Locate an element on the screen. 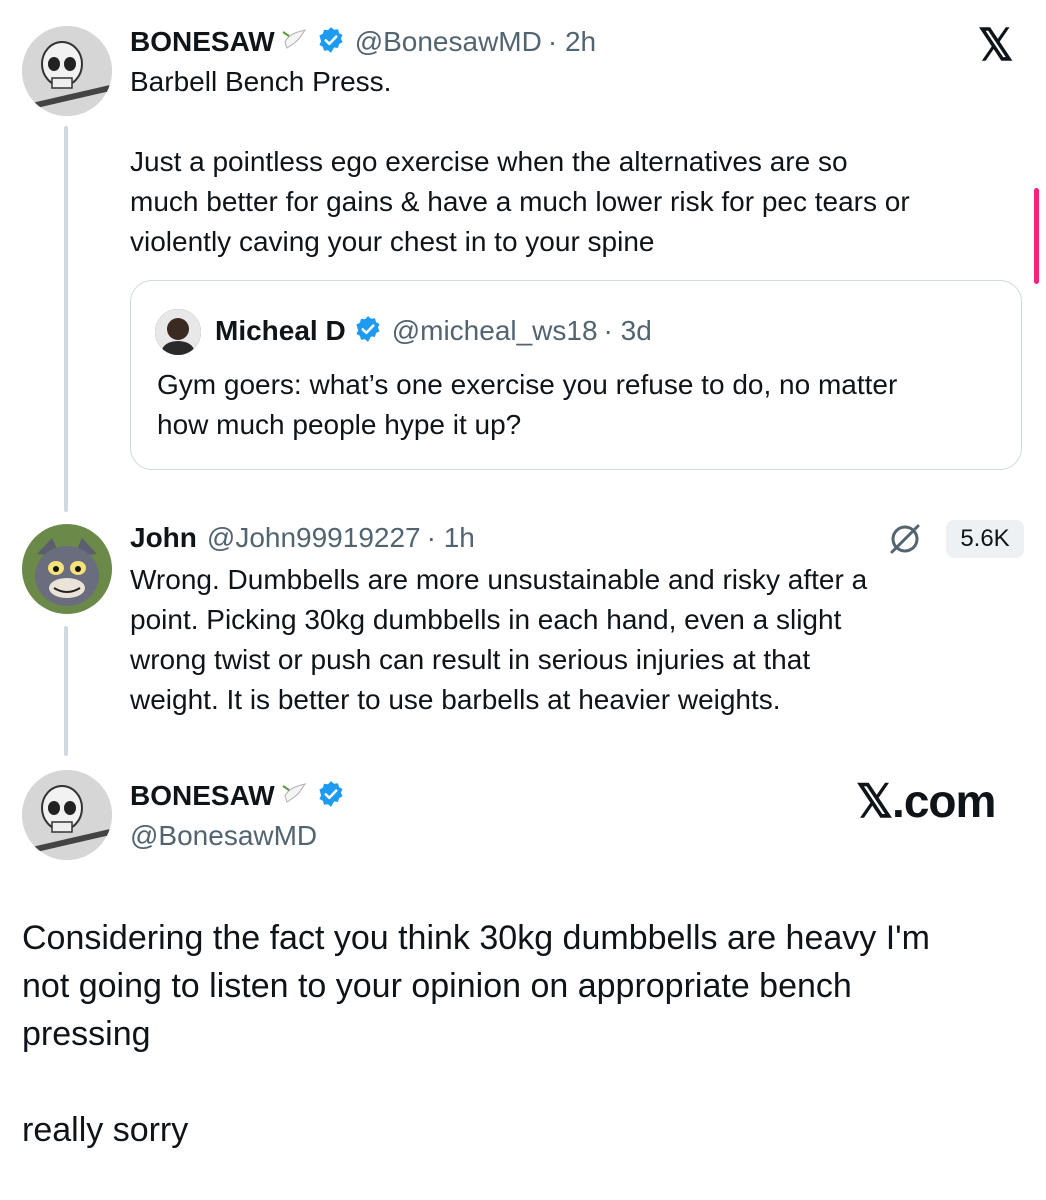 This screenshot has width=1046, height=1200. handle: @John99919227 is located at coordinates (314, 538).